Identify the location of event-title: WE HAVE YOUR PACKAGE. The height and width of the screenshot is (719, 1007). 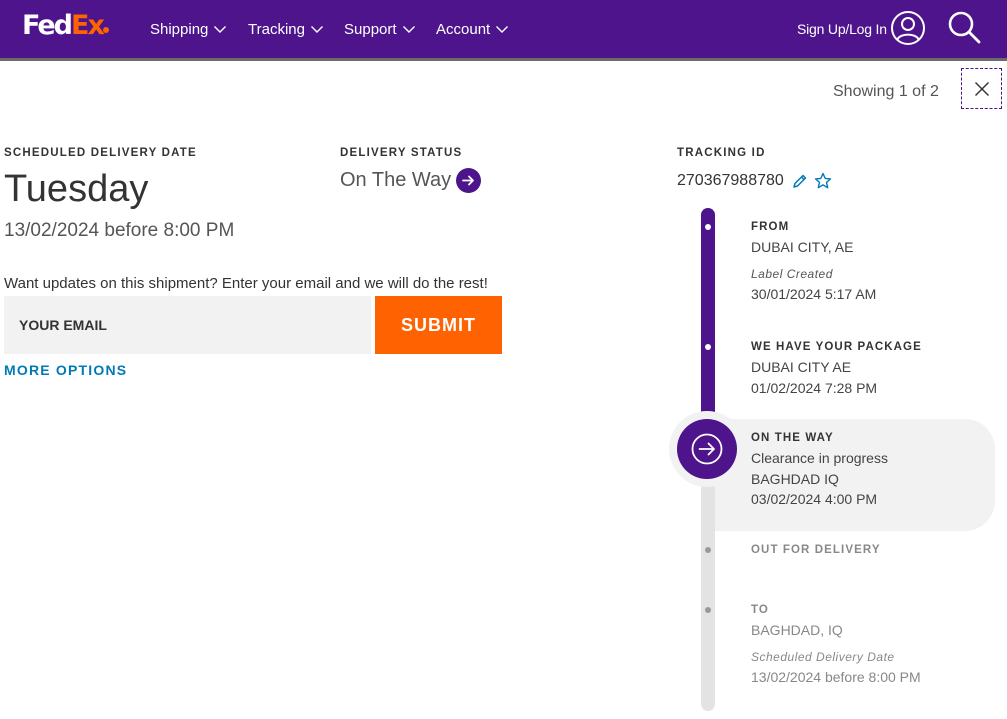
(836, 347).